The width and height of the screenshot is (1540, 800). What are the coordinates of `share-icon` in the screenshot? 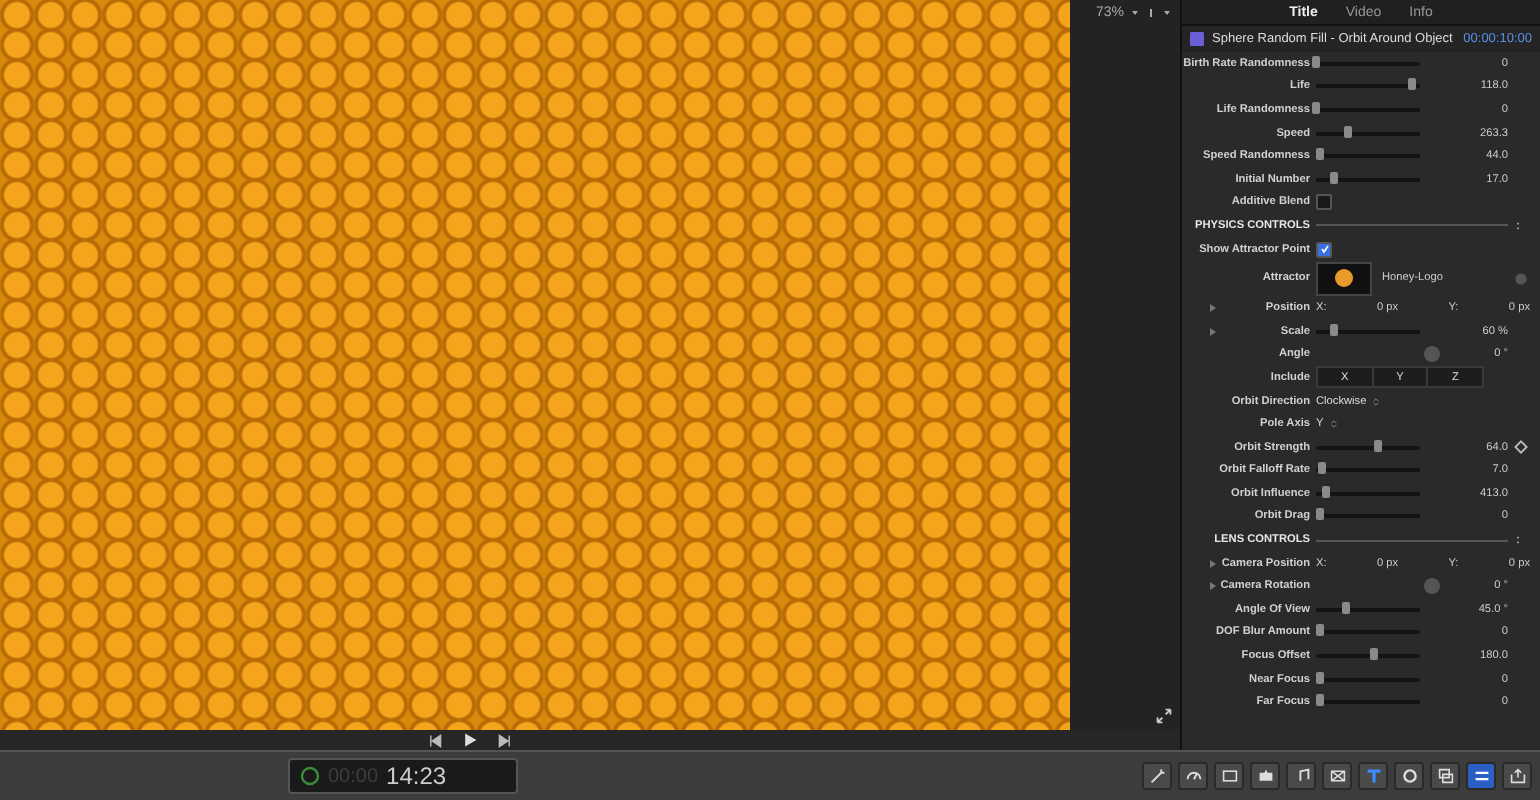 It's located at (1517, 776).